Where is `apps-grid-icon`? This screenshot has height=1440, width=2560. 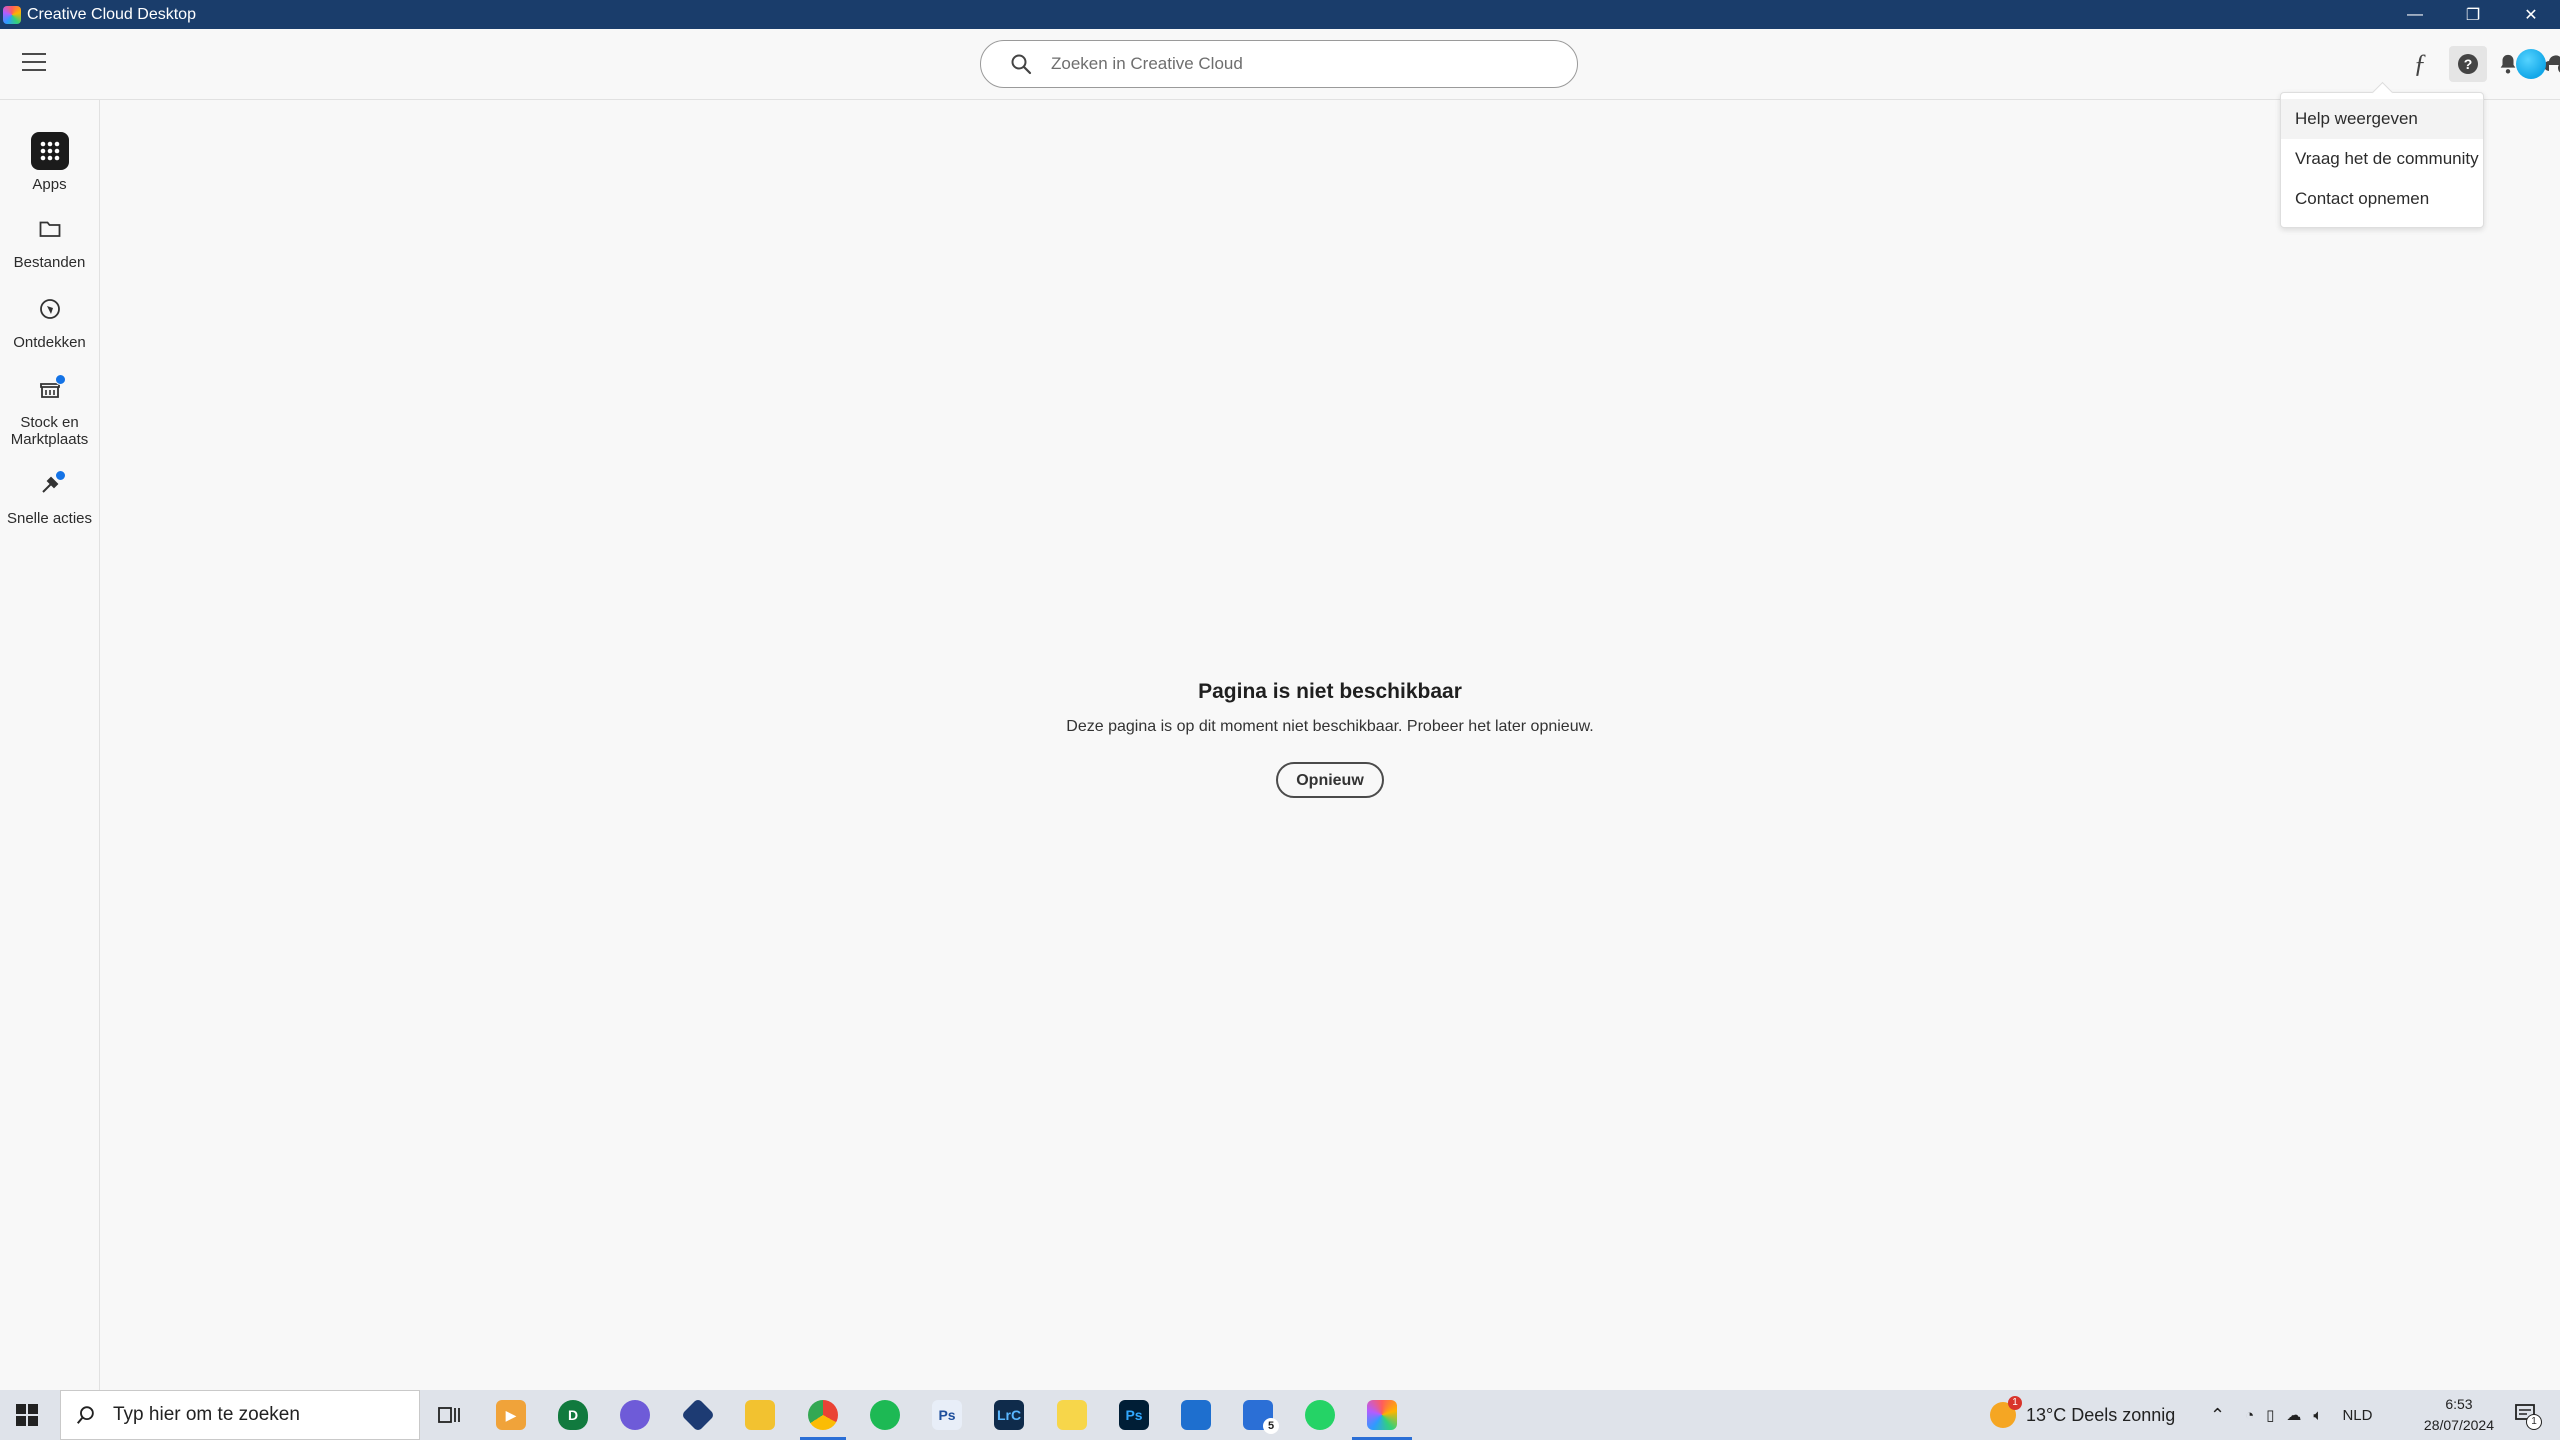
apps-grid-icon is located at coordinates (49, 151).